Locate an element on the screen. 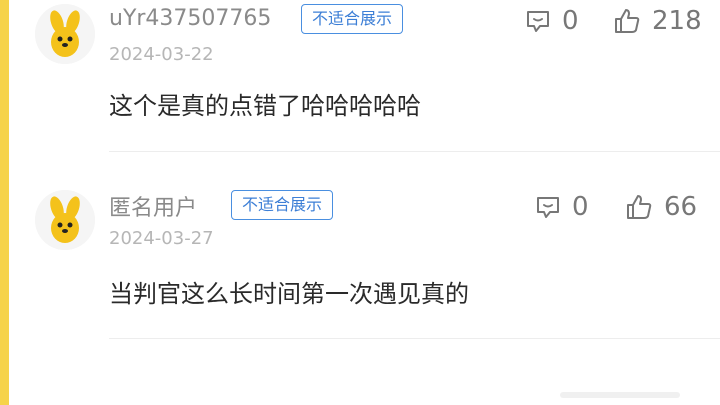 This screenshot has height=405, width=720. left-accent-strip is located at coordinates (4, 202).